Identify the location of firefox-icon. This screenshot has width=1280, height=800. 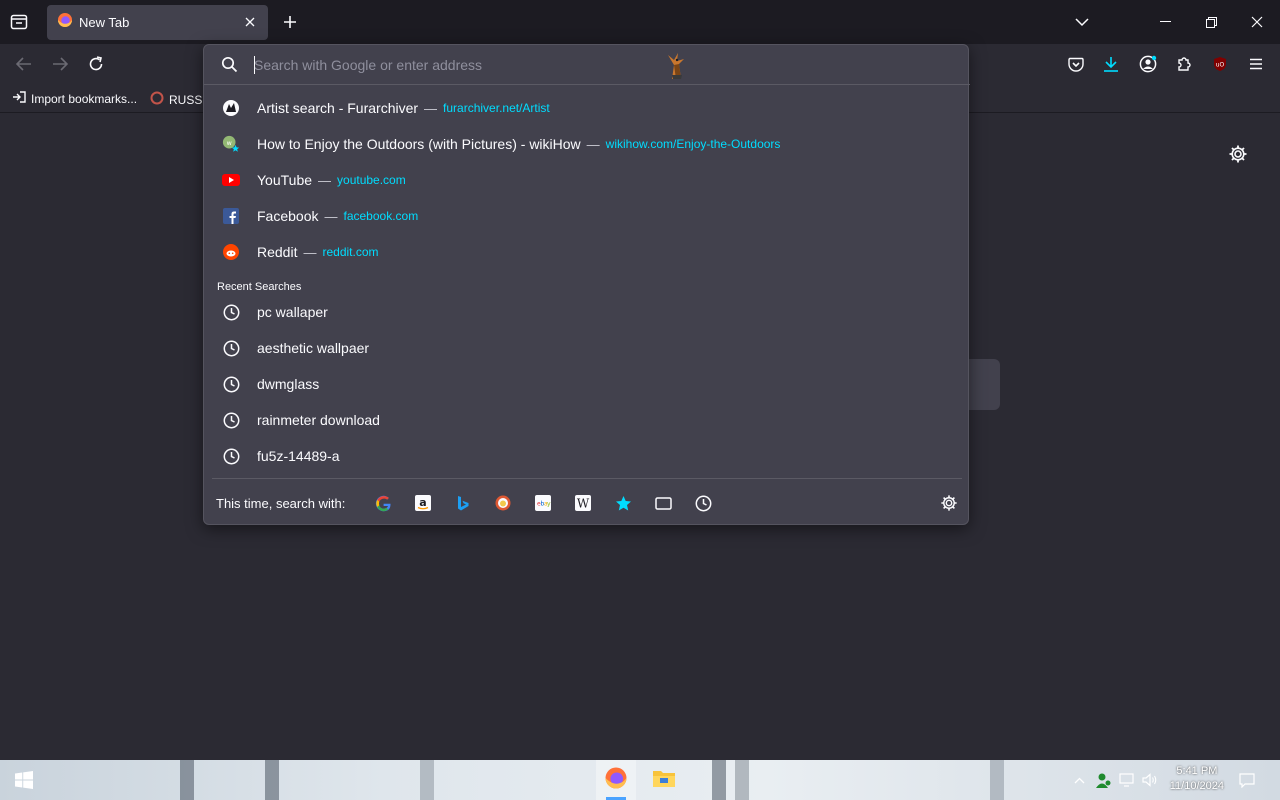
(65, 22).